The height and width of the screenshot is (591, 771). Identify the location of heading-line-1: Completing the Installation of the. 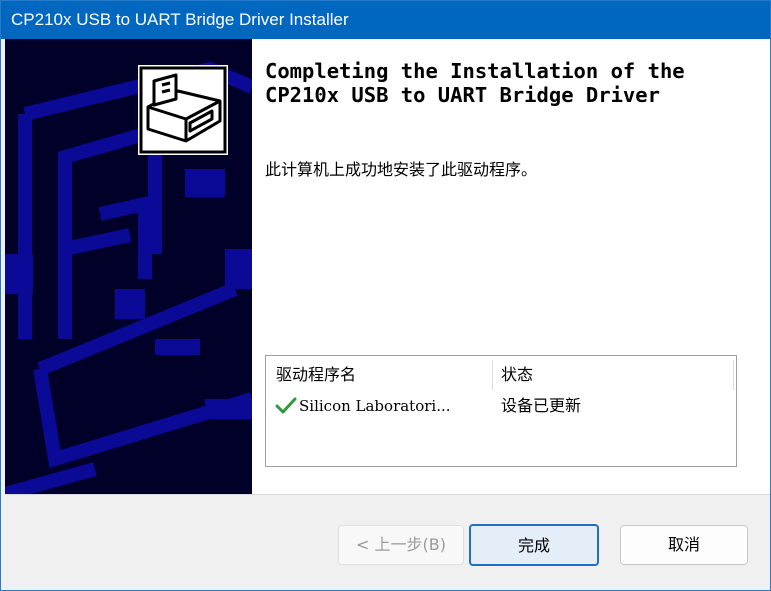
(475, 71).